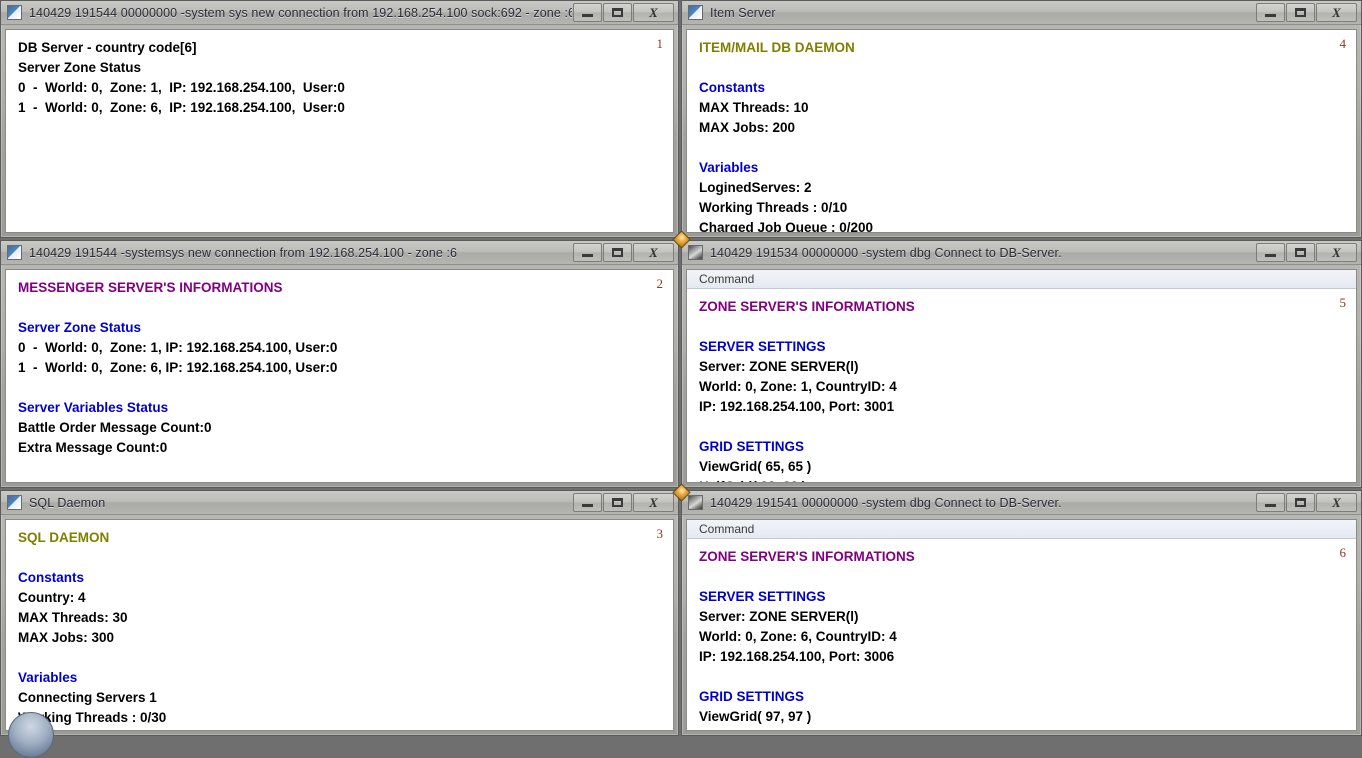 The height and width of the screenshot is (758, 1362). I want to click on log-line: Country: 4, so click(52, 597).